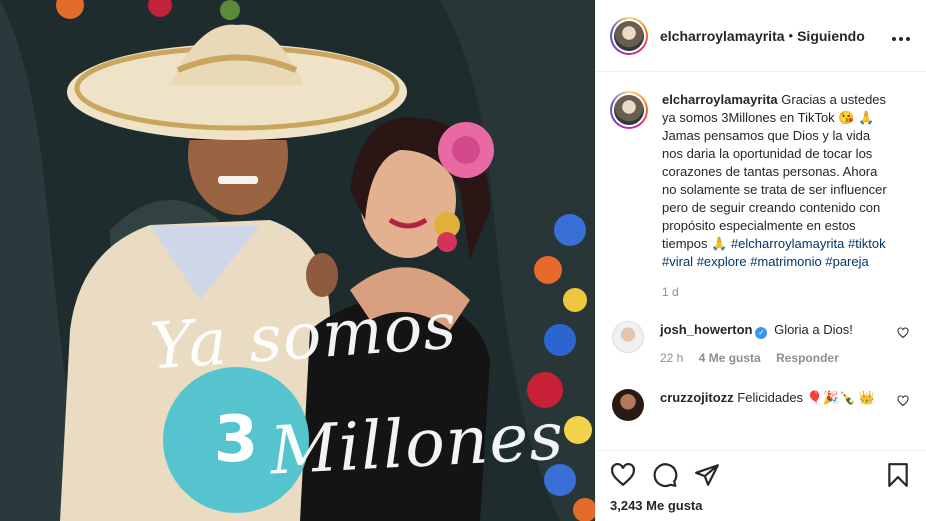  Describe the element at coordinates (898, 475) in the screenshot. I see `save-icon` at that location.